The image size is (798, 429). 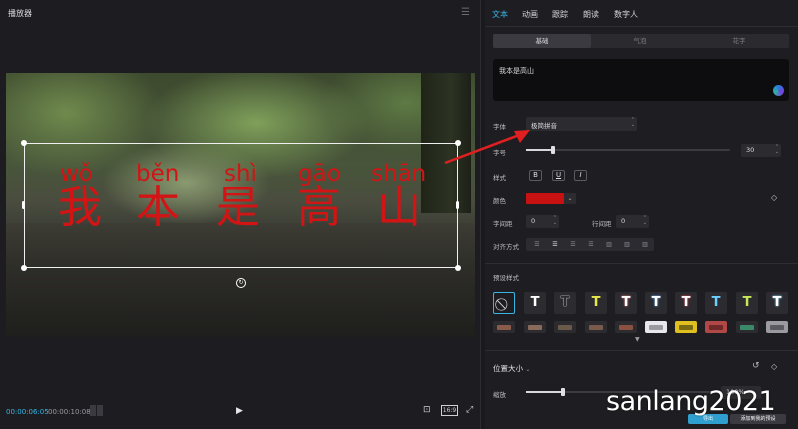 I want to click on scale-slider-handle, so click(x=562, y=392).